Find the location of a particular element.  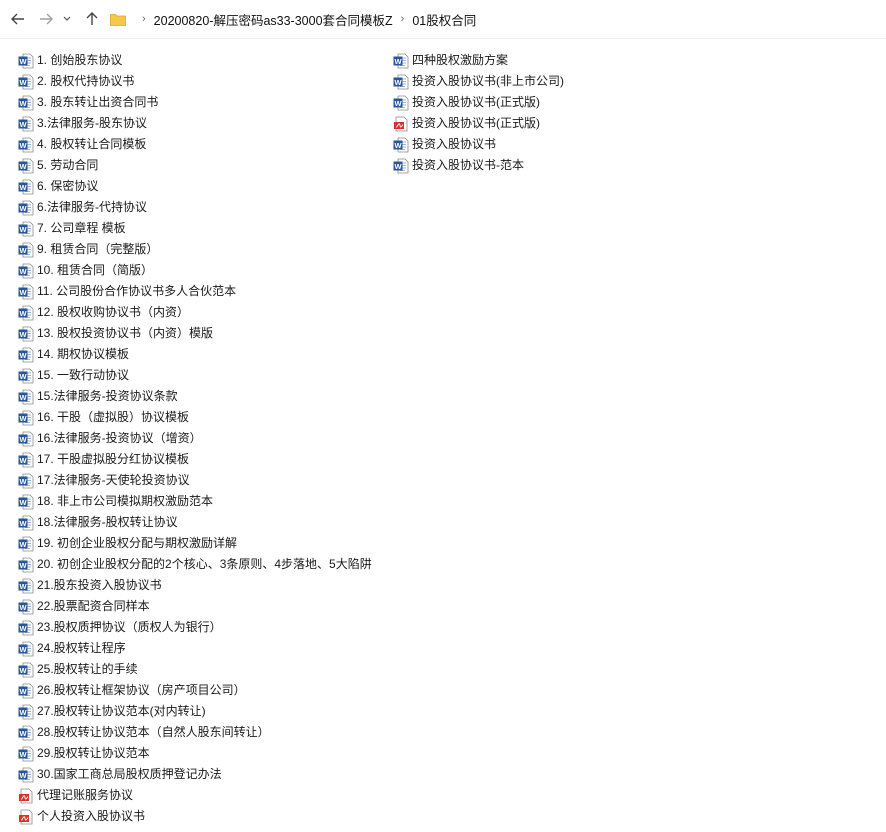

recent-locations-button is located at coordinates (67, 19).